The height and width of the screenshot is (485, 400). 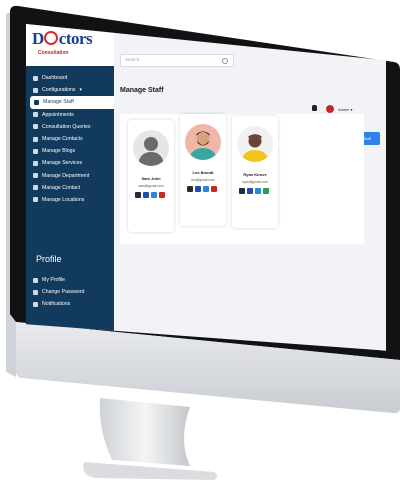 I want to click on staff-email: leo@gmail.com, so click(x=203, y=180).